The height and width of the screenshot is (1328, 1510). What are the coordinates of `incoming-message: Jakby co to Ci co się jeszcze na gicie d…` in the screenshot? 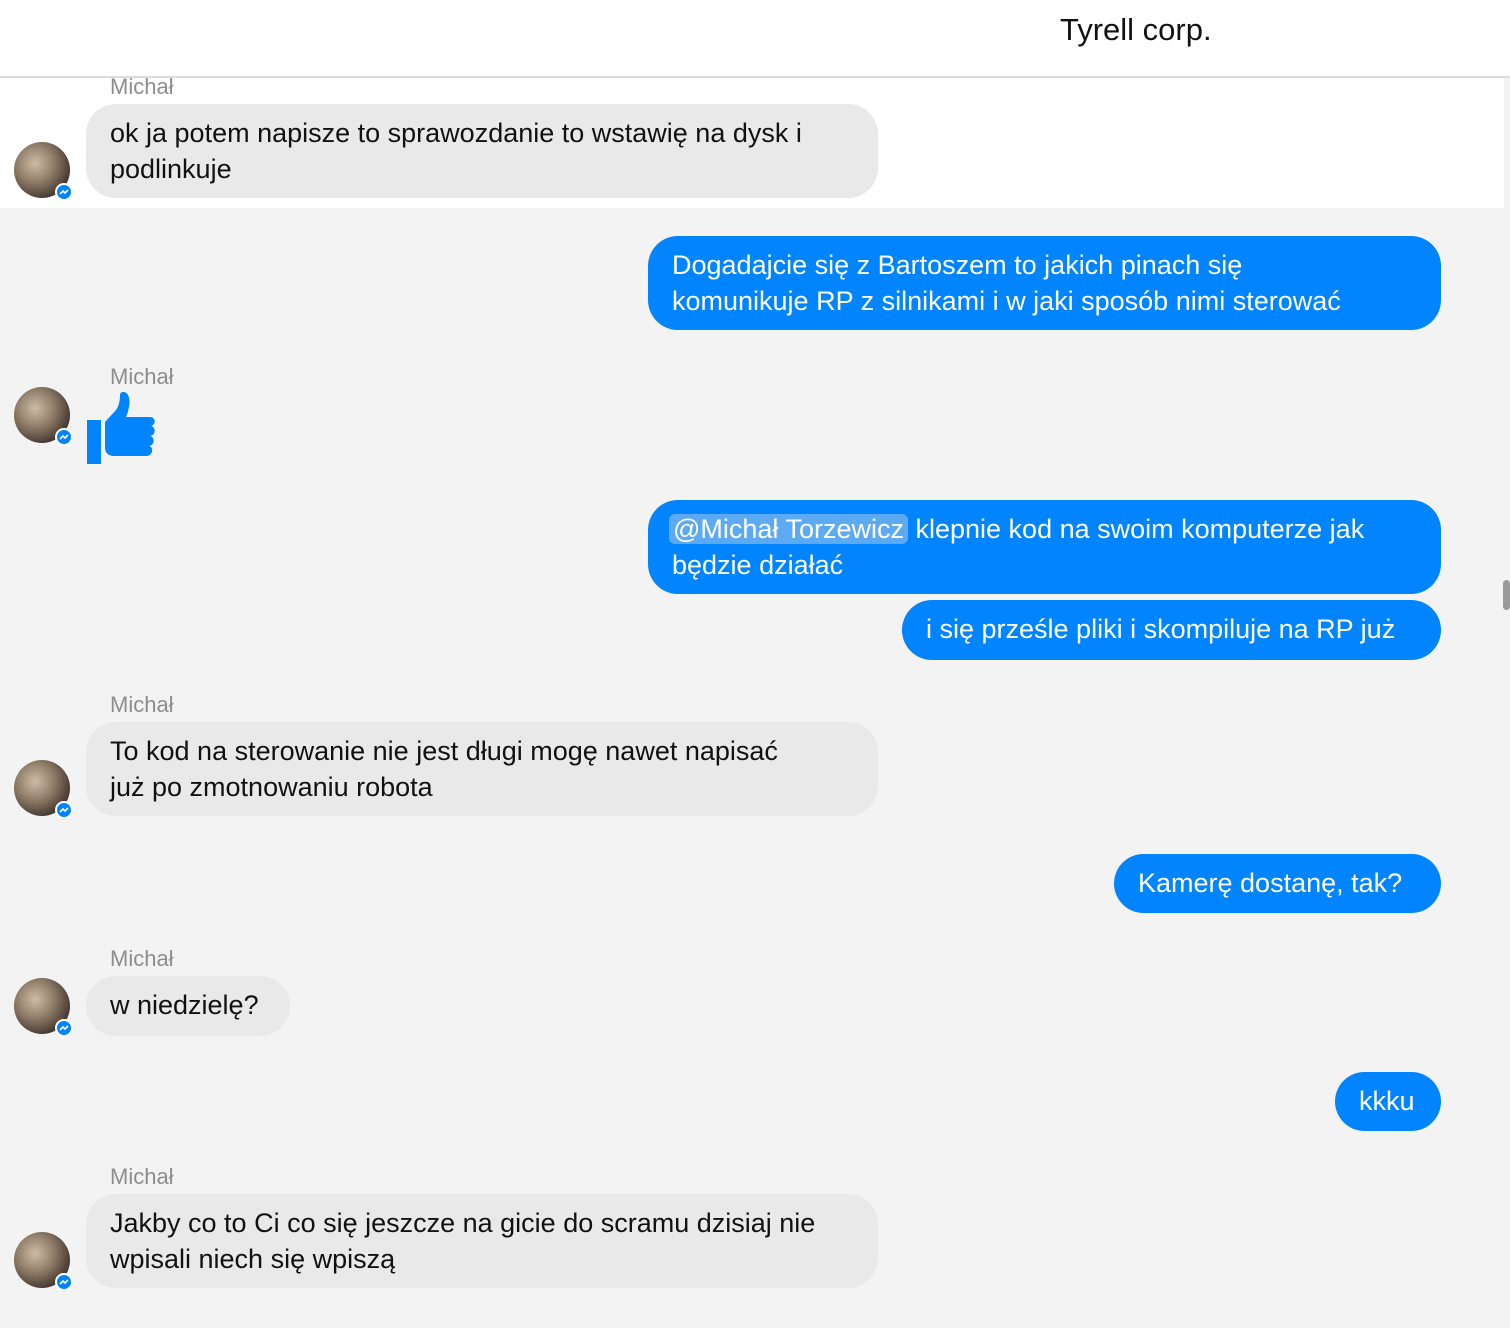 It's located at (482, 1241).